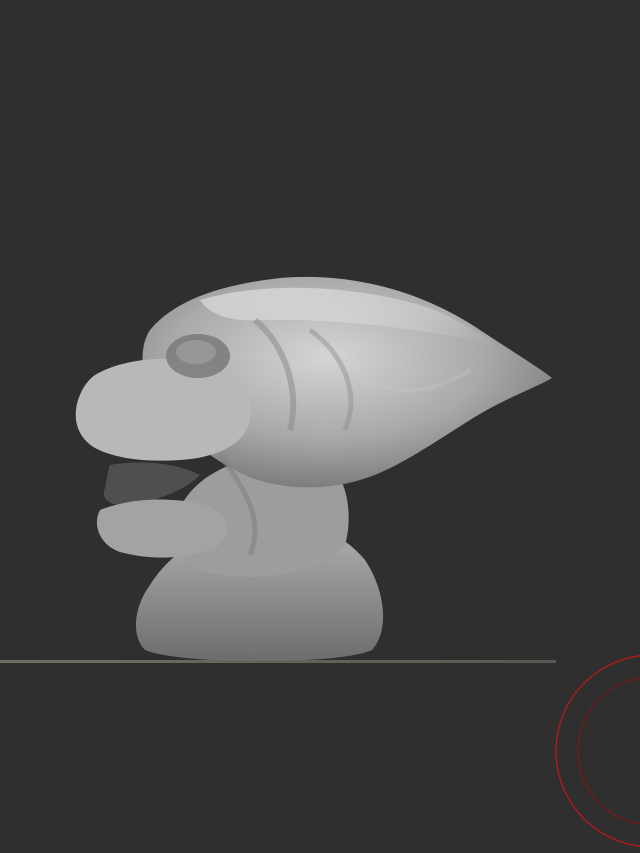 This screenshot has height=853, width=640. I want to click on floor-grid-line-icon, so click(278, 661).